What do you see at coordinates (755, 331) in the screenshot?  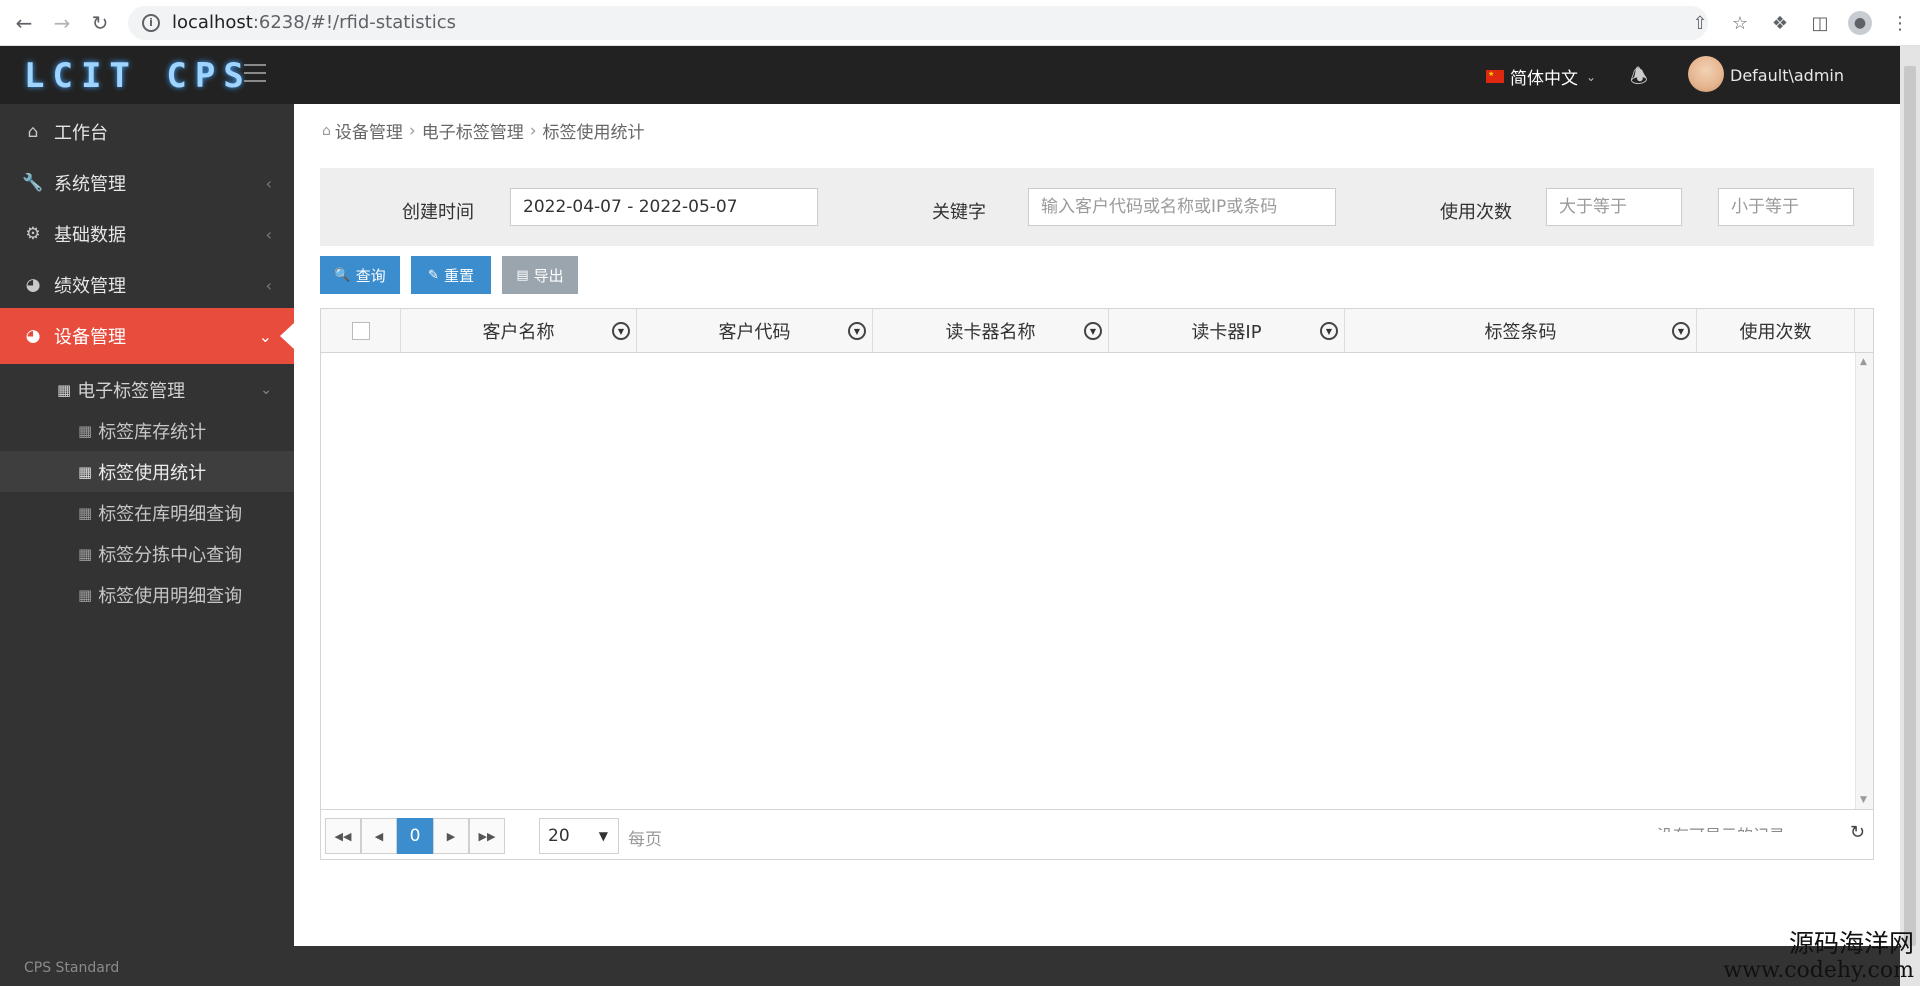 I see `column-header-customer-code: 客户代码 ▼` at bounding box center [755, 331].